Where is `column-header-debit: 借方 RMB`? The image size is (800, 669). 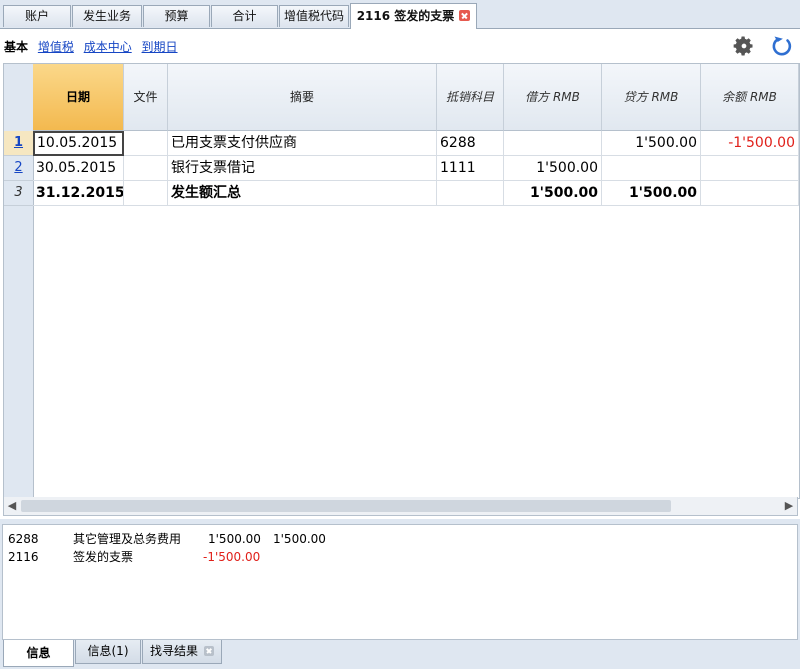
column-header-debit: 借方 RMB is located at coordinates (553, 97).